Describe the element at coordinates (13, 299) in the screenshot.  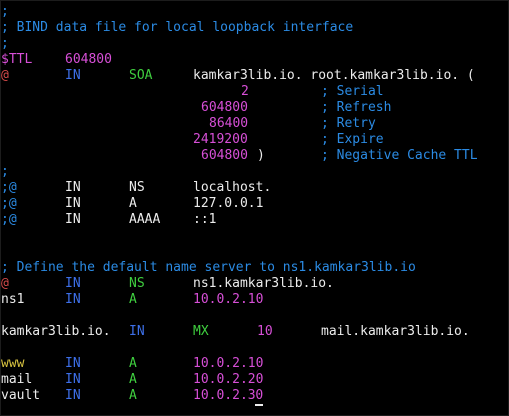
I see `line-token: ns1` at that location.